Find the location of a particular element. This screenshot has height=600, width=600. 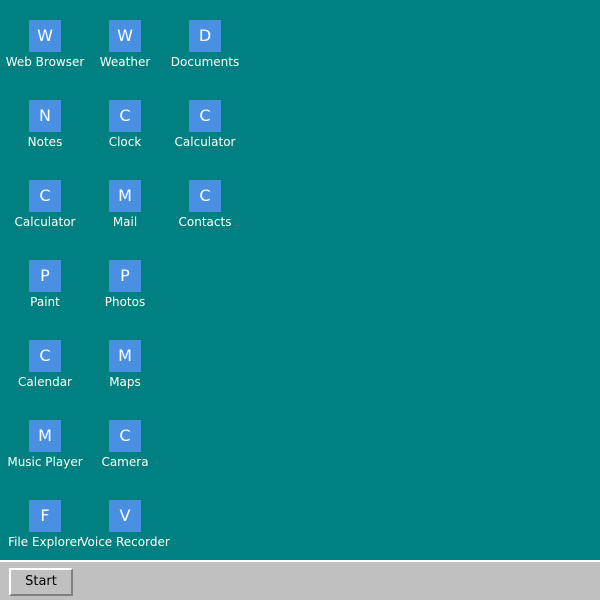

taskbar: Start is located at coordinates (300, 580).